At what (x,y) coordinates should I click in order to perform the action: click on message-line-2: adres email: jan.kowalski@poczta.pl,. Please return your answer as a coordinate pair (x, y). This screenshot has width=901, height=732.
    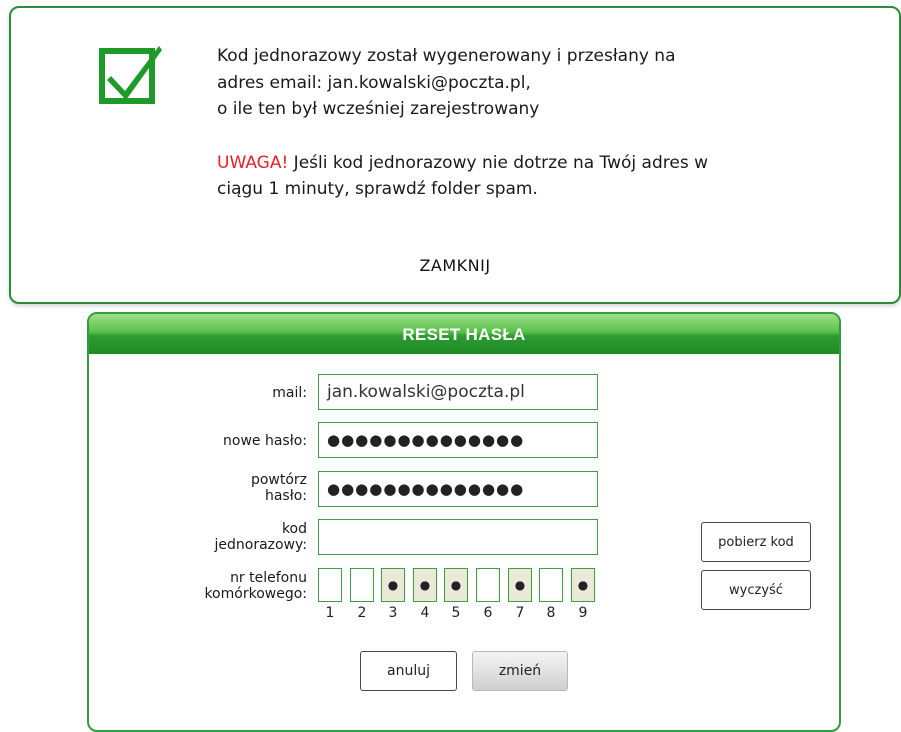
    Looking at the image, I should click on (374, 82).